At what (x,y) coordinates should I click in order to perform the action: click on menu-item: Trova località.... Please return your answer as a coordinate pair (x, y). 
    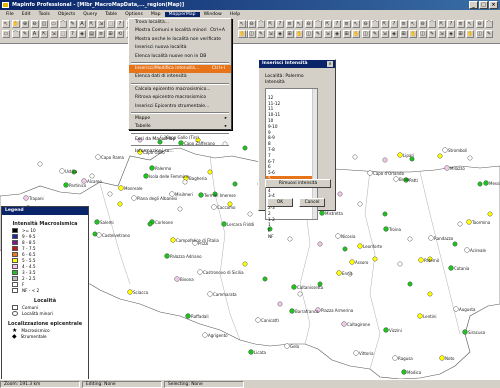
    Looking at the image, I should click on (180, 23).